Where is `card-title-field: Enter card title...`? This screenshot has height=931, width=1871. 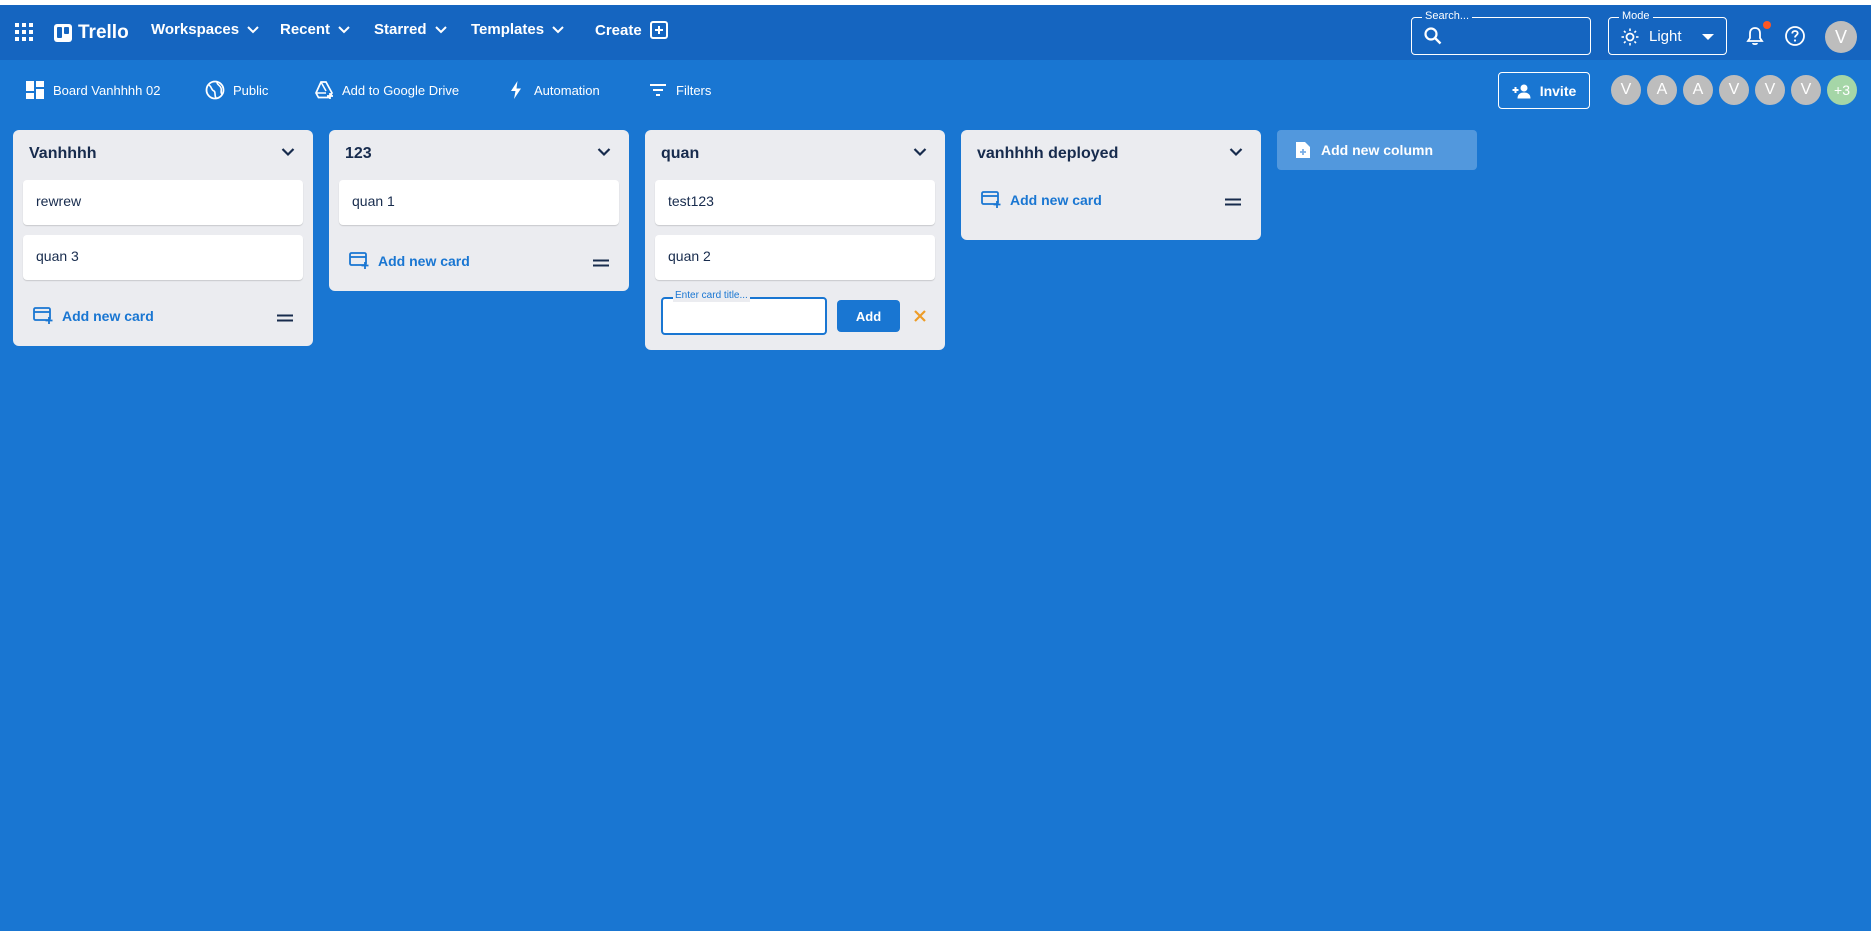
card-title-field: Enter card title... is located at coordinates (744, 312).